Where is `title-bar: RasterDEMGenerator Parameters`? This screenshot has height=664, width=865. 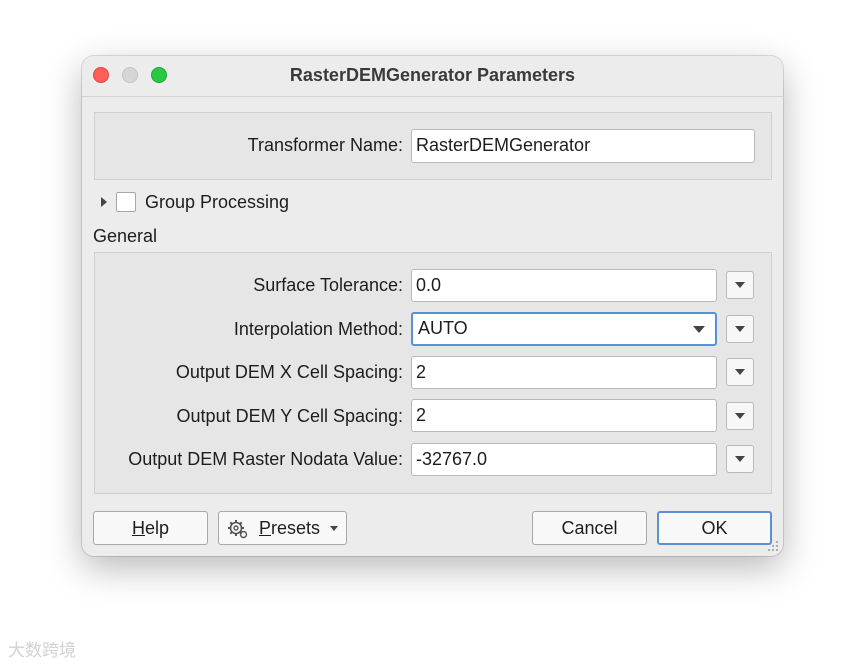
title-bar: RasterDEMGenerator Parameters is located at coordinates (432, 76).